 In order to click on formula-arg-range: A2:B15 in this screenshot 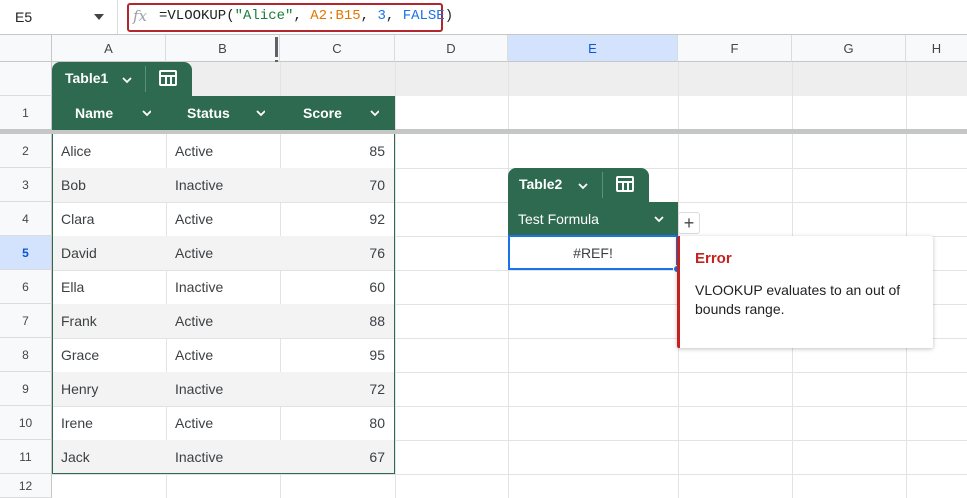, I will do `click(335, 16)`.